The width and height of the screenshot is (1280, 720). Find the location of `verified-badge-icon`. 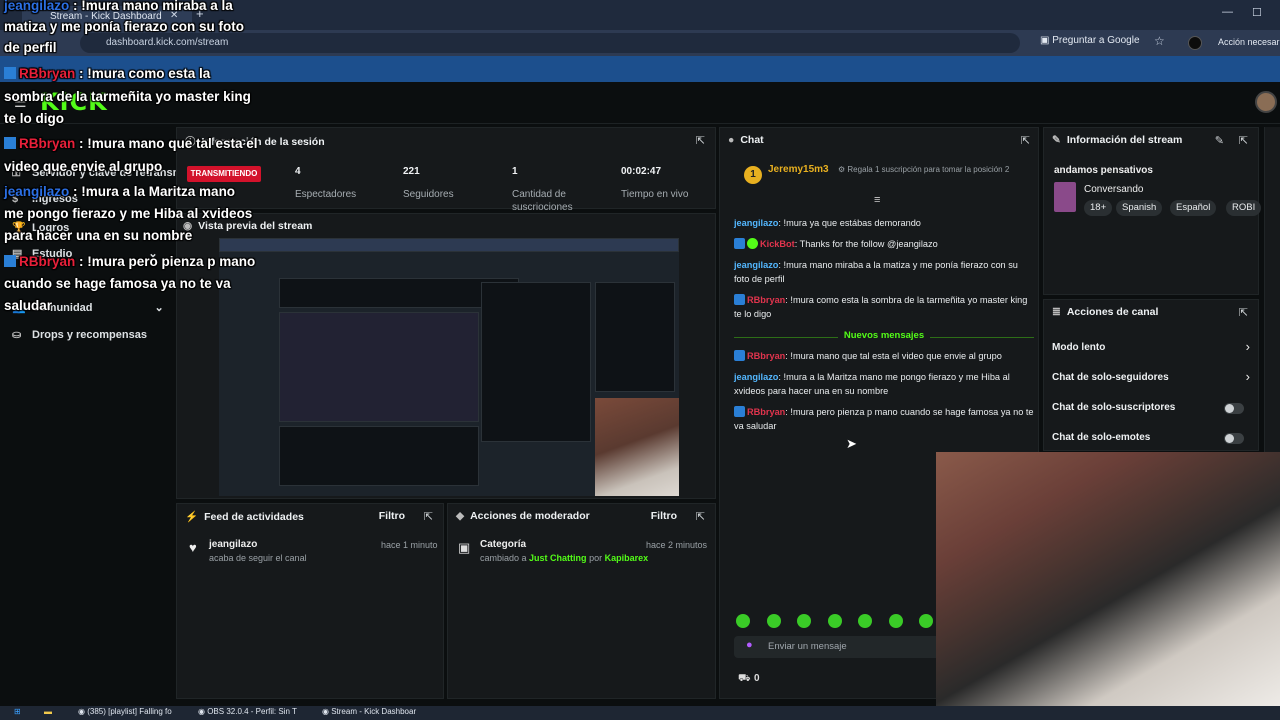

verified-badge-icon is located at coordinates (752, 243).